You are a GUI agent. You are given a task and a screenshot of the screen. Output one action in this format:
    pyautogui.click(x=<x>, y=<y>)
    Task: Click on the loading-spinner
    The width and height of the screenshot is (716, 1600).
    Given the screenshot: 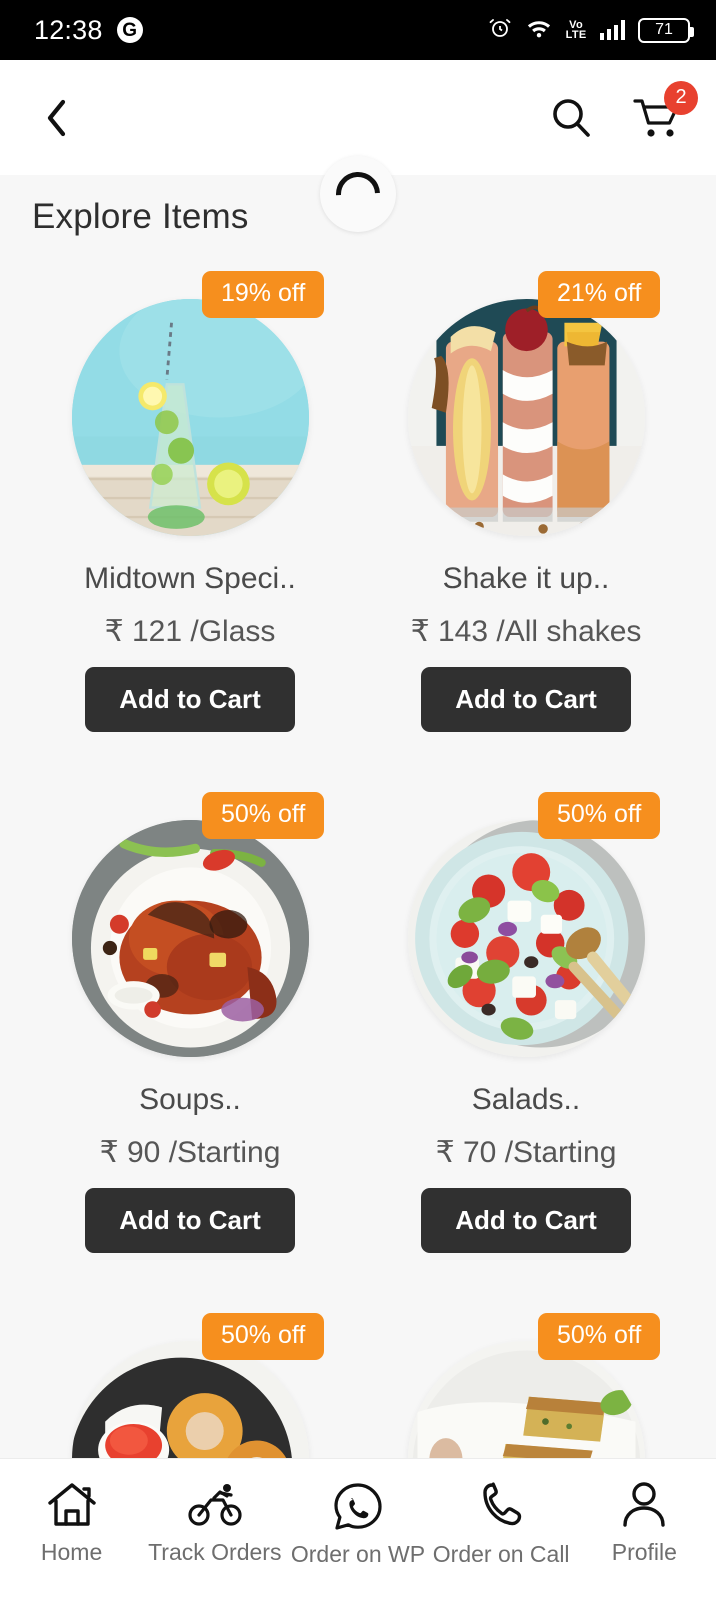 What is the action you would take?
    pyautogui.click(x=358, y=194)
    